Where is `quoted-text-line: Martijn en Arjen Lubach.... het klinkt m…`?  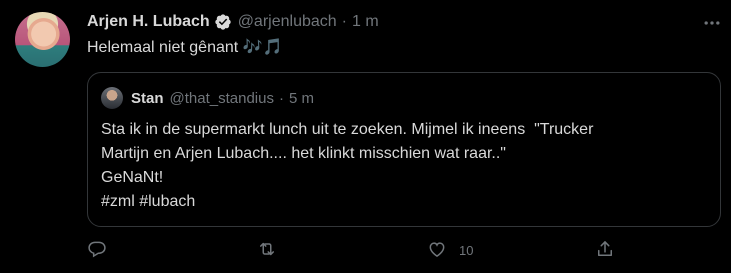
quoted-text-line: Martijn en Arjen Lubach.... het klinkt m… is located at coordinates (303, 153).